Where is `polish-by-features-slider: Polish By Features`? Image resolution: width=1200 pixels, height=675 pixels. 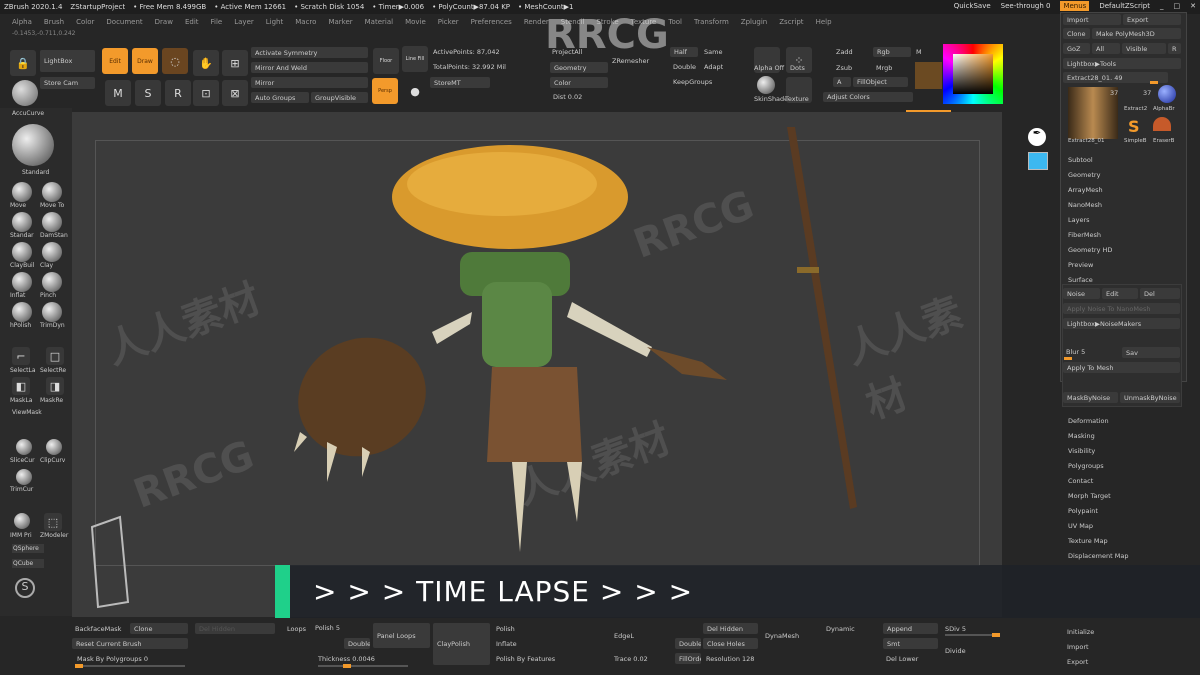
polish-by-features-slider: Polish By Features is located at coordinates (525, 659).